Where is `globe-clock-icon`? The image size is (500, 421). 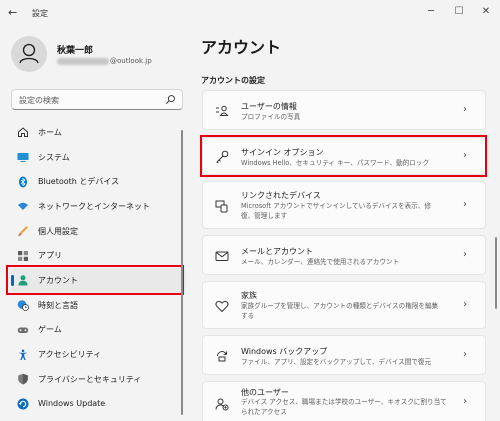 globe-clock-icon is located at coordinates (23, 305).